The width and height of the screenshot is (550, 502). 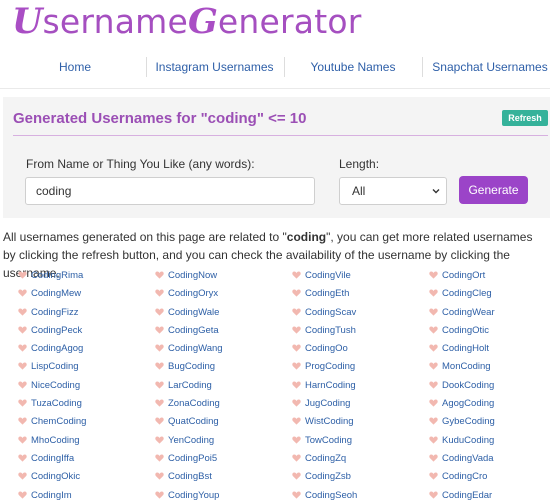 I want to click on username-link: AgogCoding, so click(x=462, y=404).